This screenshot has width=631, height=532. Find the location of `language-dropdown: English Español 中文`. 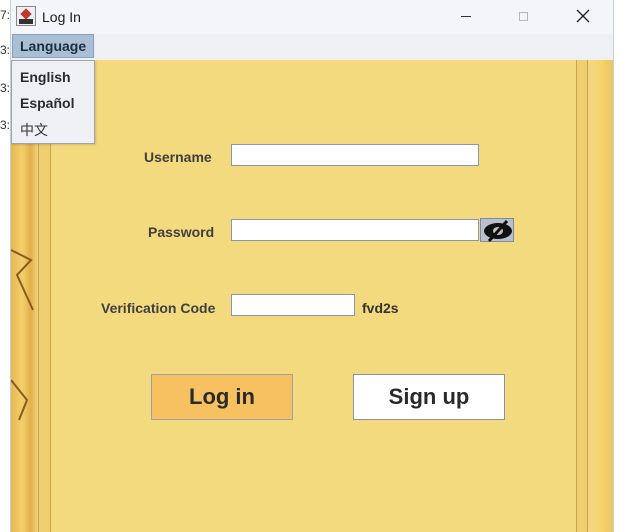

language-dropdown: English Español 中文 is located at coordinates (53, 102).